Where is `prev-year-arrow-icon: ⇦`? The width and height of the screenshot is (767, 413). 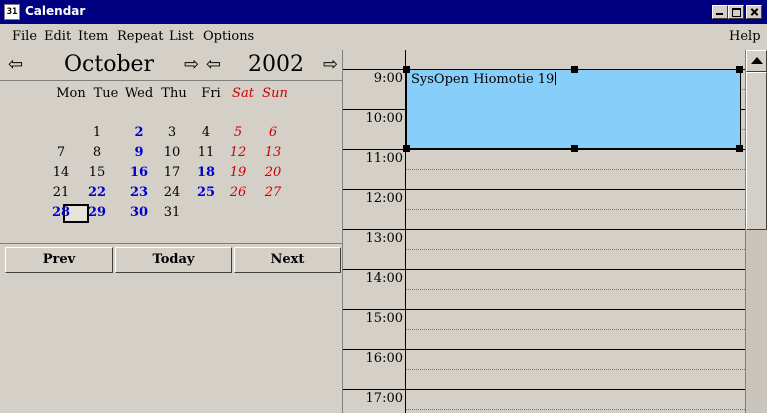 prev-year-arrow-icon: ⇦ is located at coordinates (213, 64).